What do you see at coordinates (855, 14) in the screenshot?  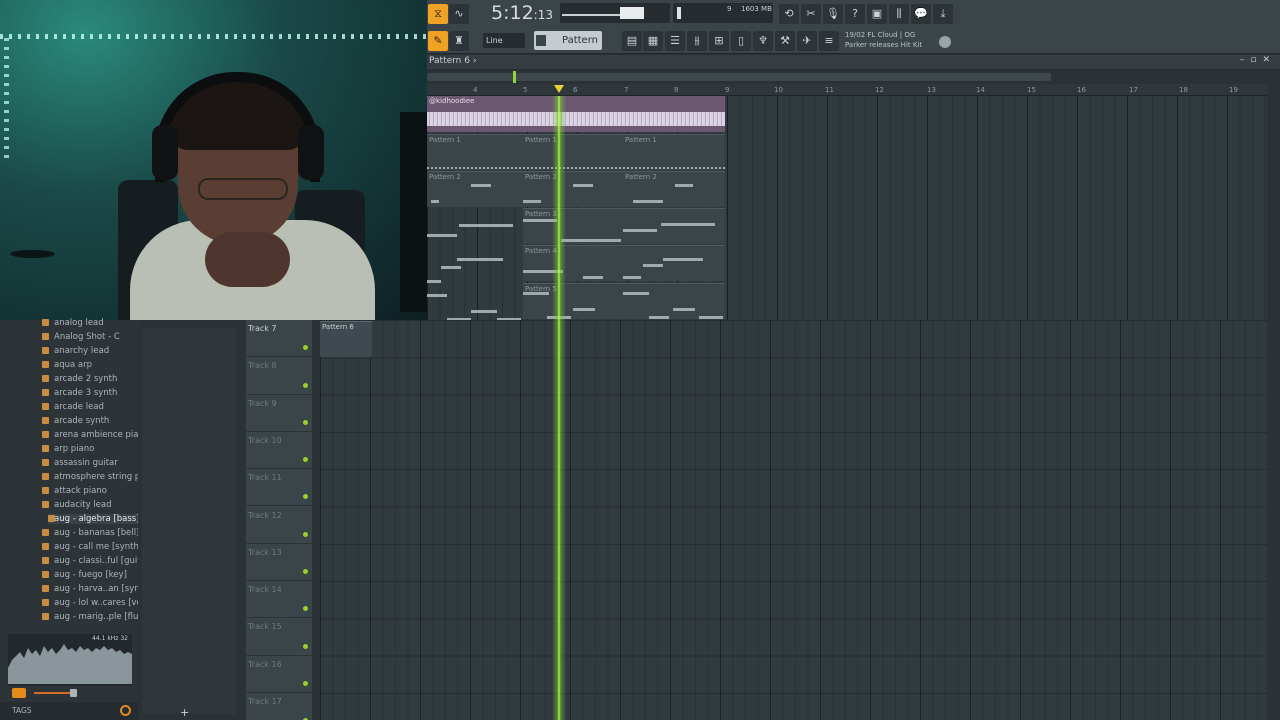 I see `help-icon: ?` at bounding box center [855, 14].